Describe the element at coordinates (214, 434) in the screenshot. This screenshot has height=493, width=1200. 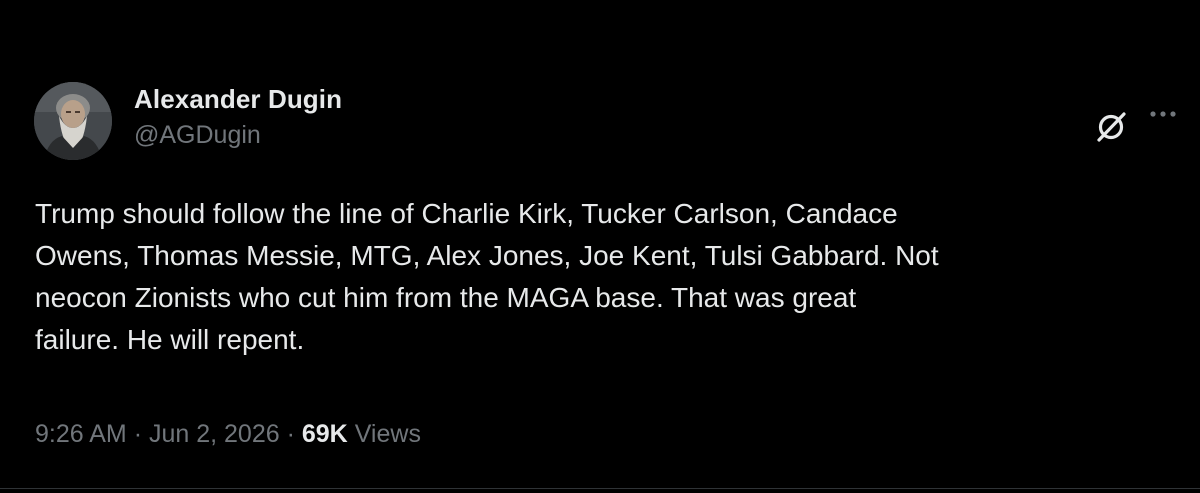
I see `tweet-date: Jun 2, 2026` at that location.